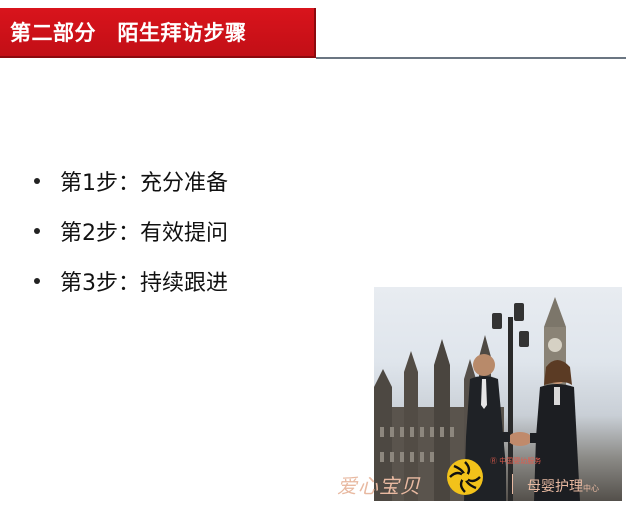  I want to click on brand-name-right-suffix: 中心, so click(591, 488).